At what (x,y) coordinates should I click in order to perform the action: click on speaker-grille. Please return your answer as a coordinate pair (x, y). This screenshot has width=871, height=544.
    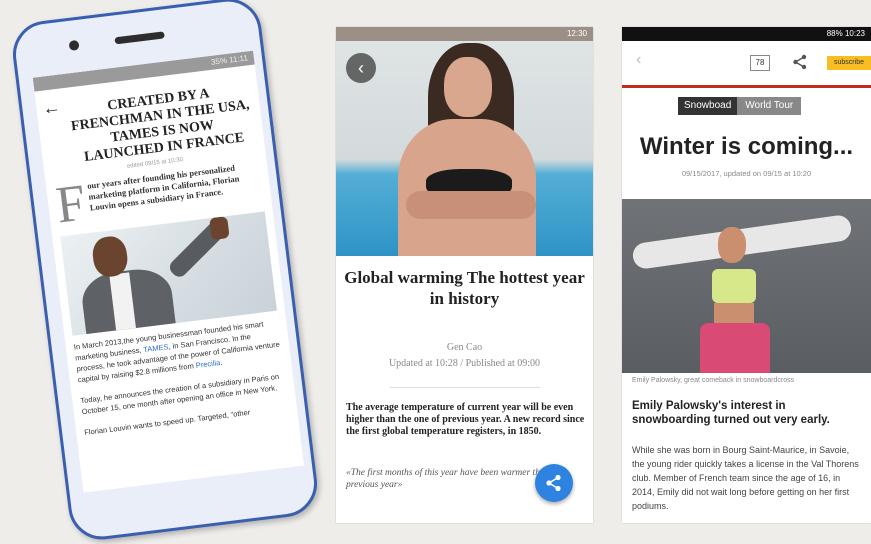
    Looking at the image, I should click on (139, 38).